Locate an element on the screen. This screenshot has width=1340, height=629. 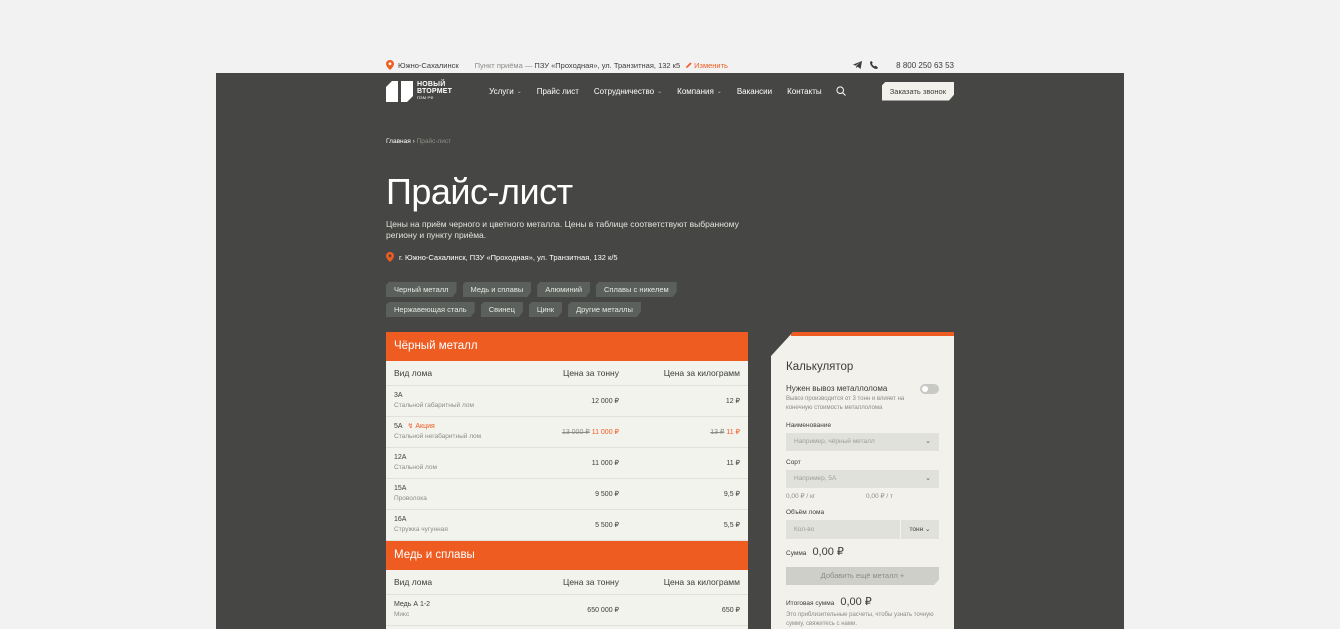
nav-item-cooperation: Сотрудничество ⌄ is located at coordinates (628, 91).